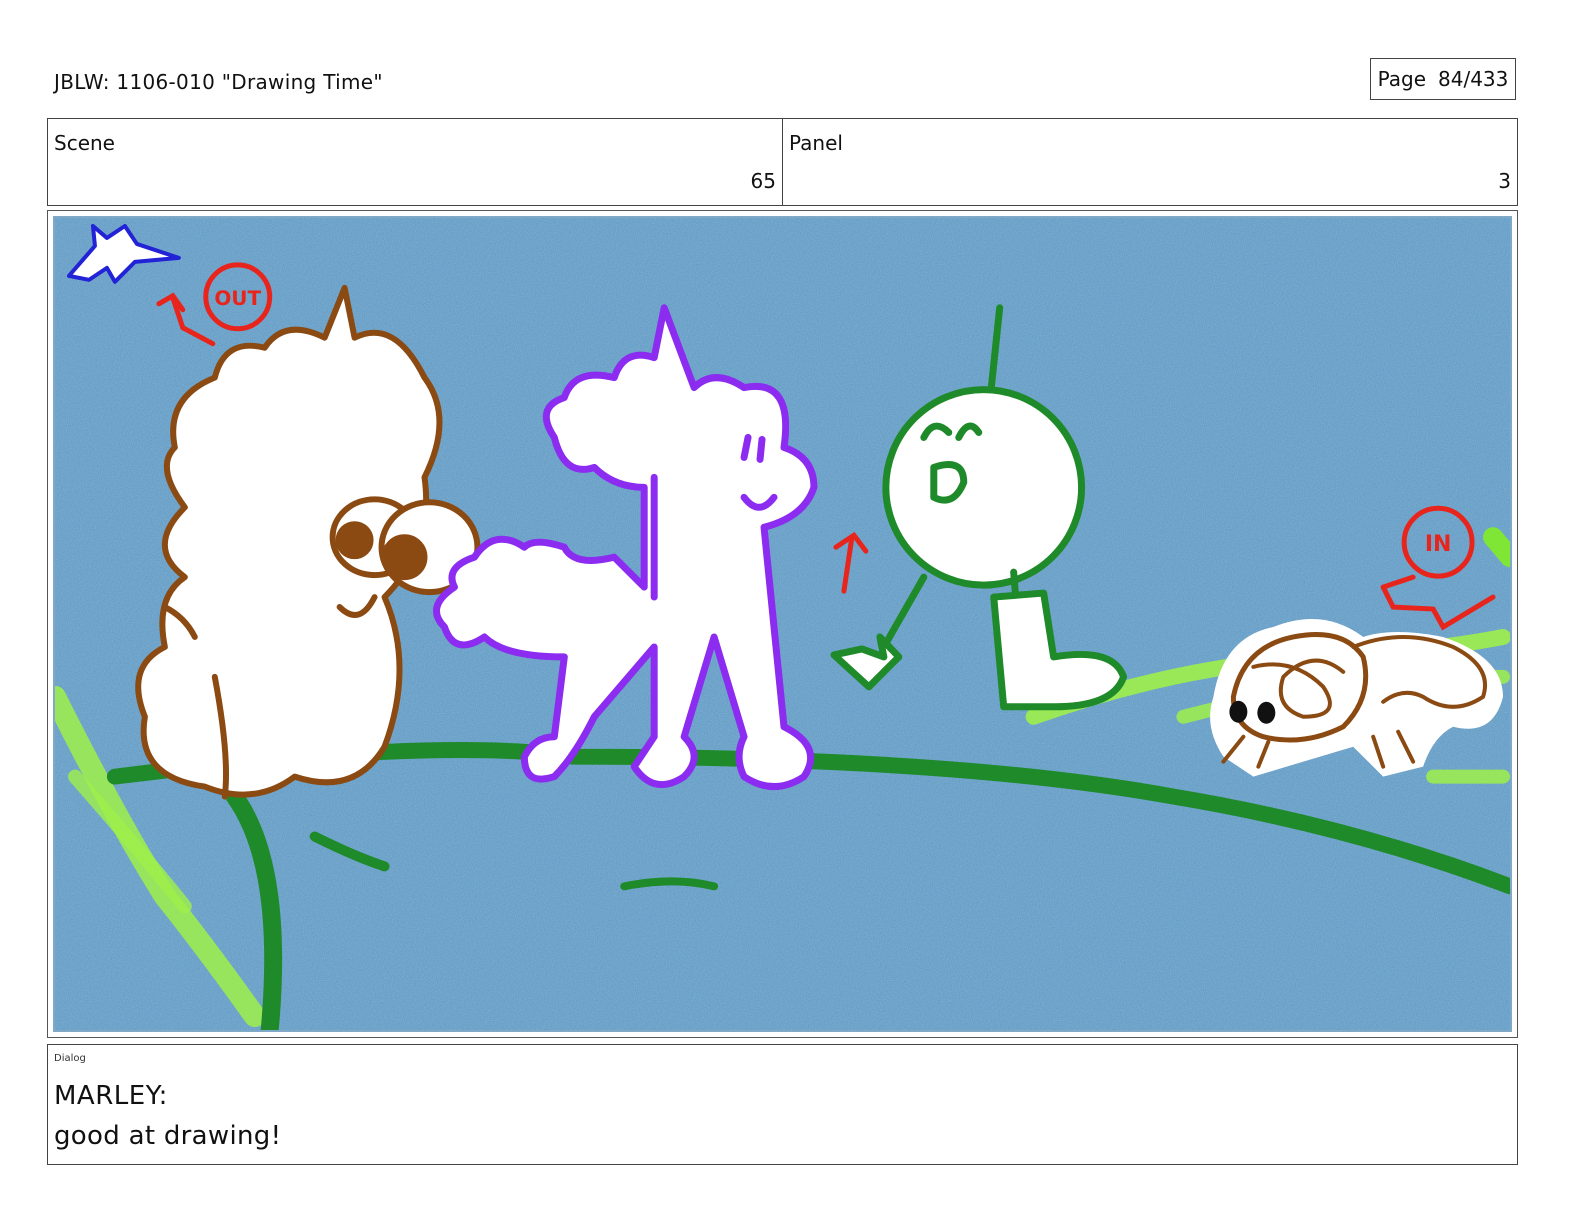  I want to click on page-indicator: Page 84/433, so click(1443, 79).